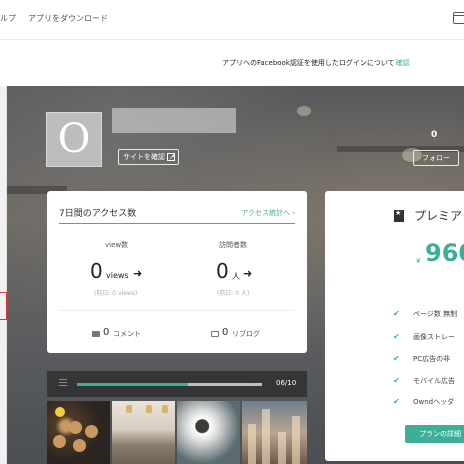  I want to click on notice-message: アプリへのFacebook認証を使用したログインについて, so click(308, 63).